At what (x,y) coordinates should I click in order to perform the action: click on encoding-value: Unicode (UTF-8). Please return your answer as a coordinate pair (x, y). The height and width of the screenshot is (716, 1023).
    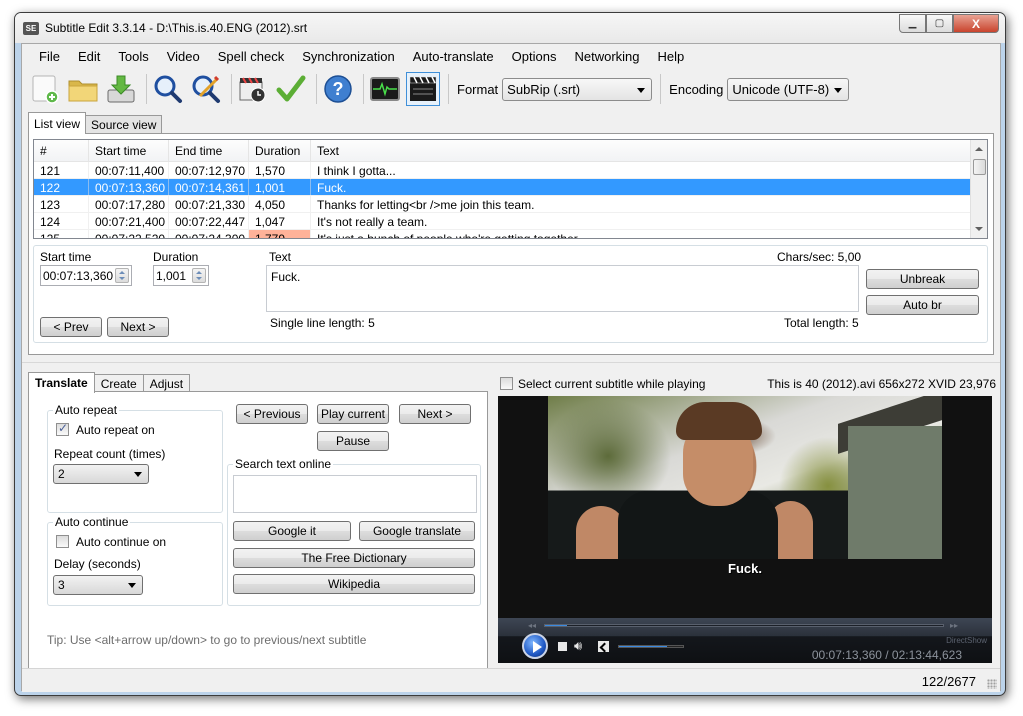
    Looking at the image, I should click on (781, 89).